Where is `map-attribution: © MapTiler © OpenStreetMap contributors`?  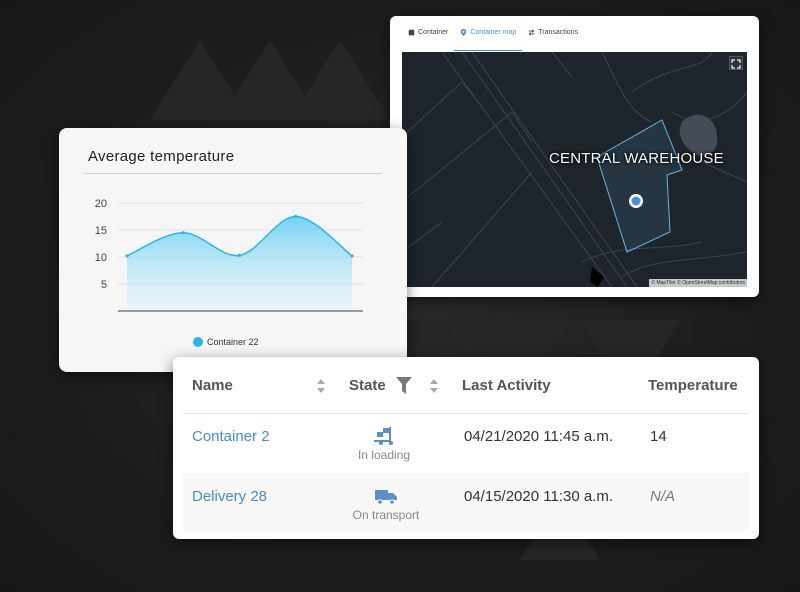
map-attribution: © MapTiler © OpenStreetMap contributors is located at coordinates (698, 283).